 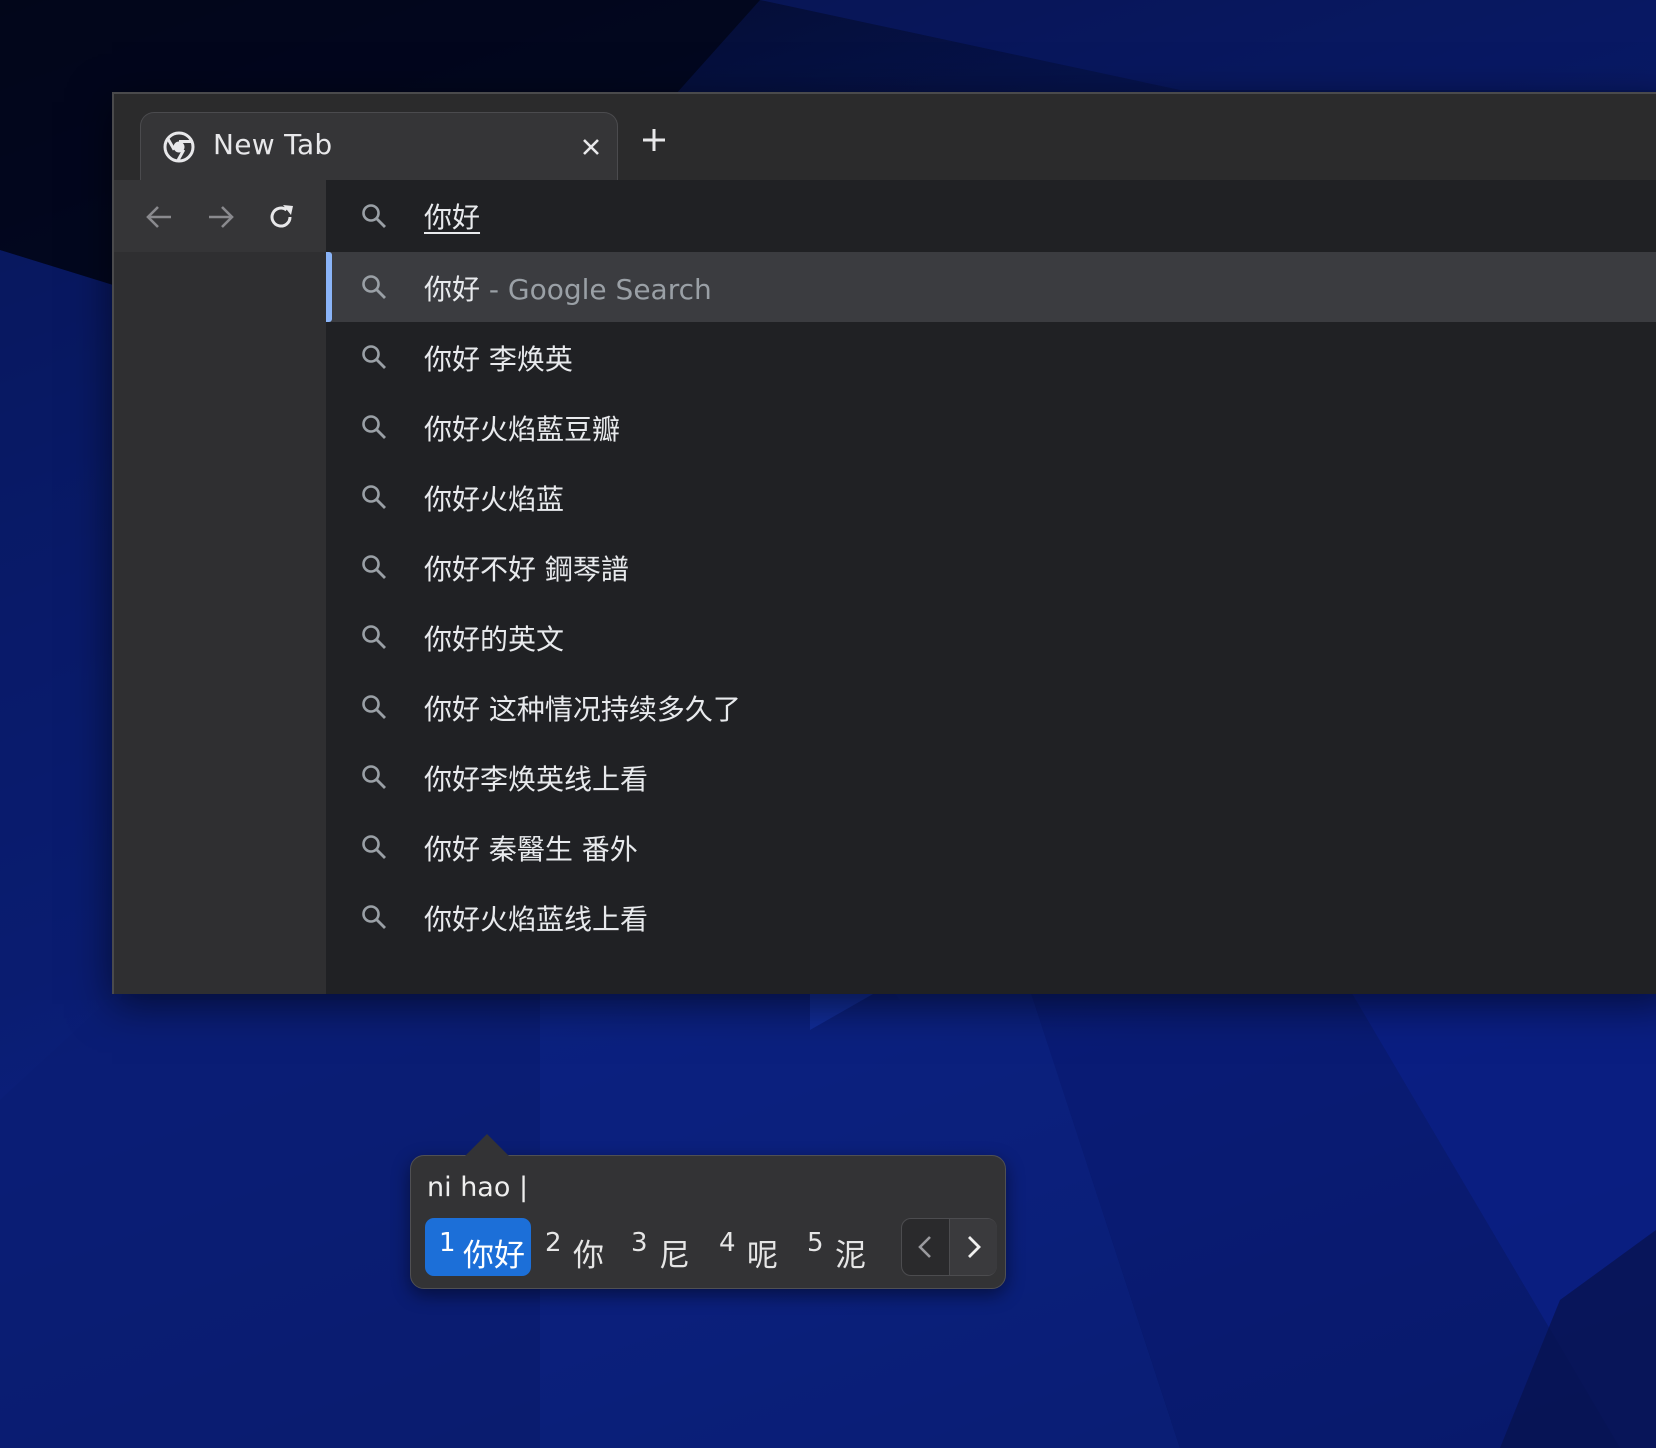 I want to click on suggestion-query: 你好火焰蓝线上看, so click(x=536, y=919).